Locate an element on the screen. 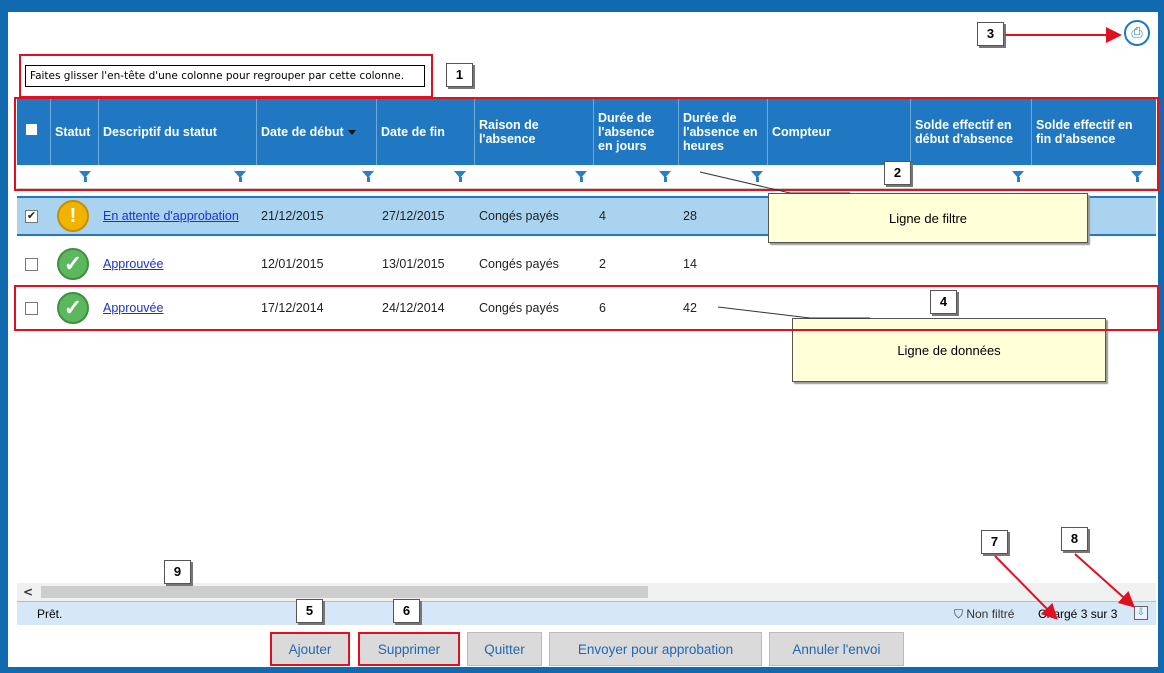 This screenshot has width=1164, height=673. load-more-icon: ⇩ is located at coordinates (1141, 613).